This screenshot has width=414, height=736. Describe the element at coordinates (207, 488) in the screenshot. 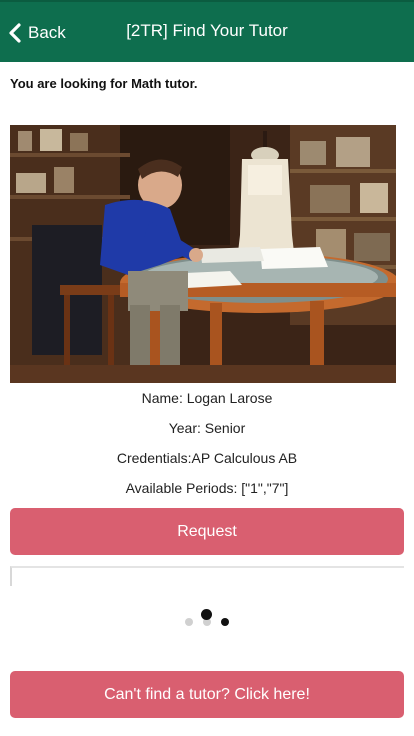

I see `tutor-available-periods: Available Periods: ["1","7"]` at that location.